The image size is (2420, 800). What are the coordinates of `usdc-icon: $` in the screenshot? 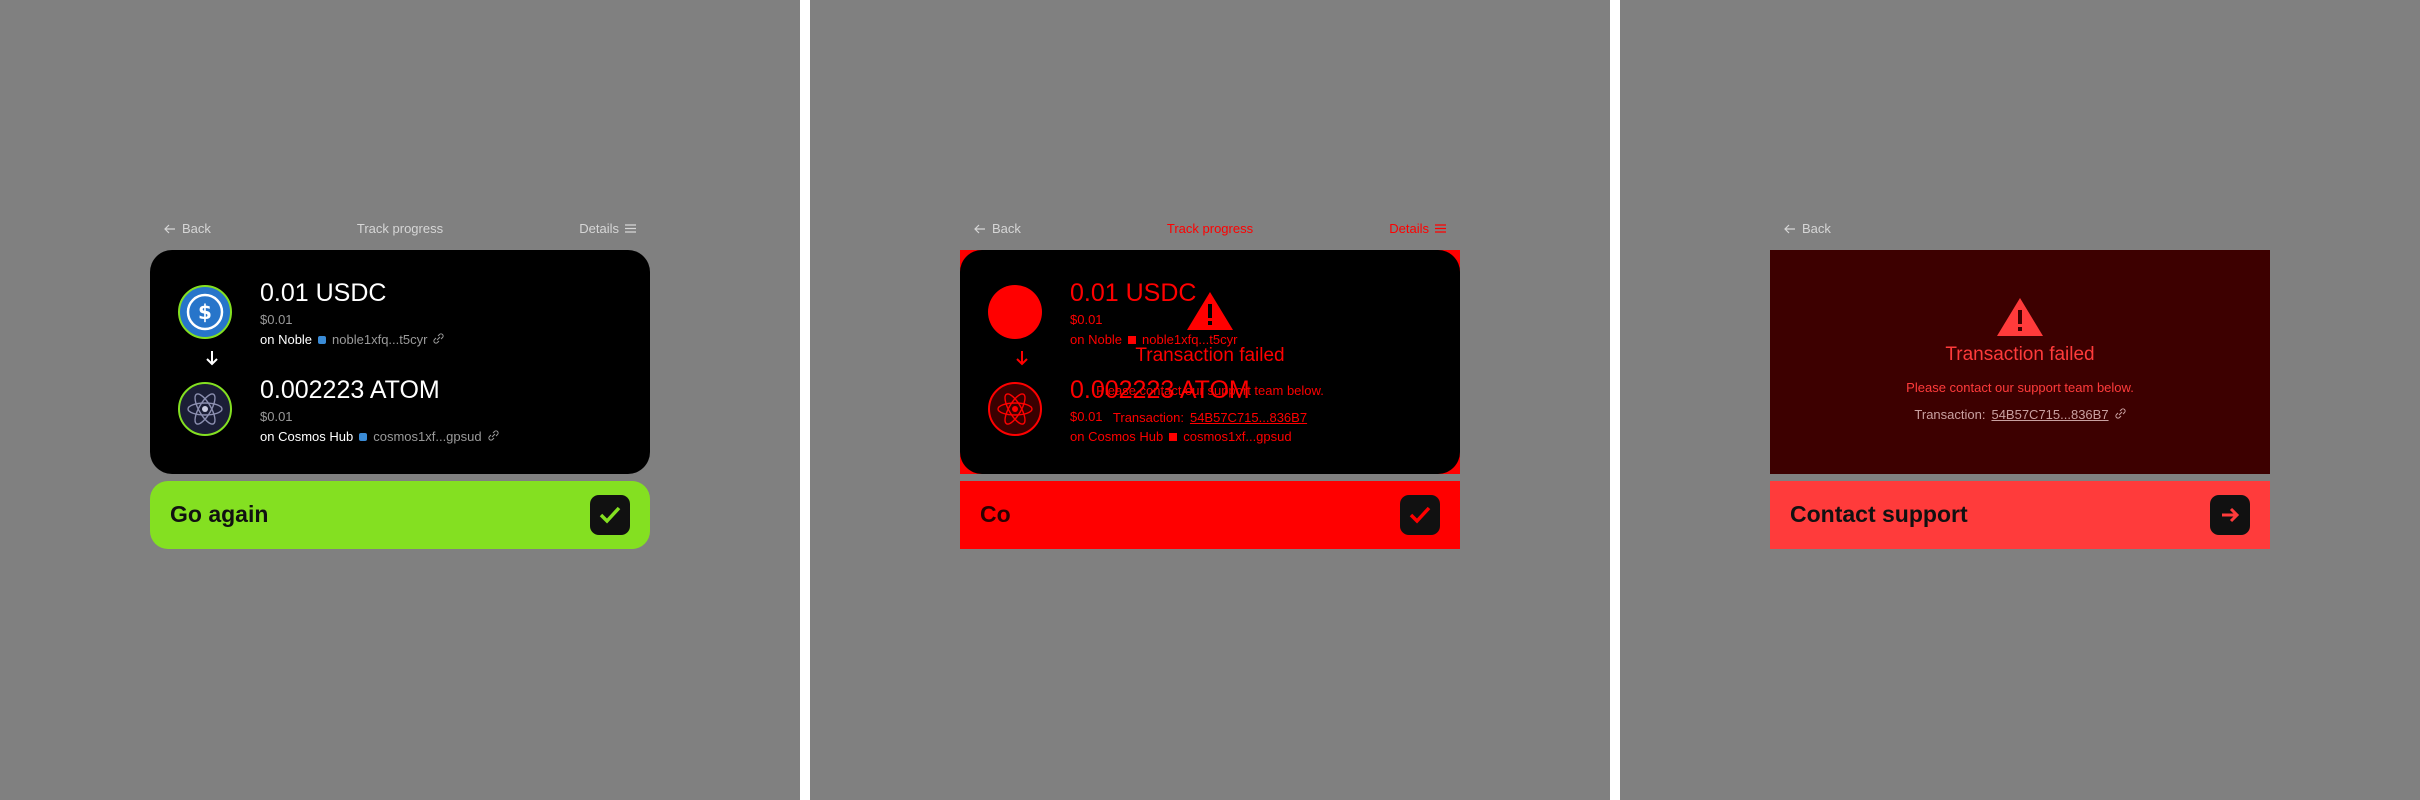 It's located at (205, 312).